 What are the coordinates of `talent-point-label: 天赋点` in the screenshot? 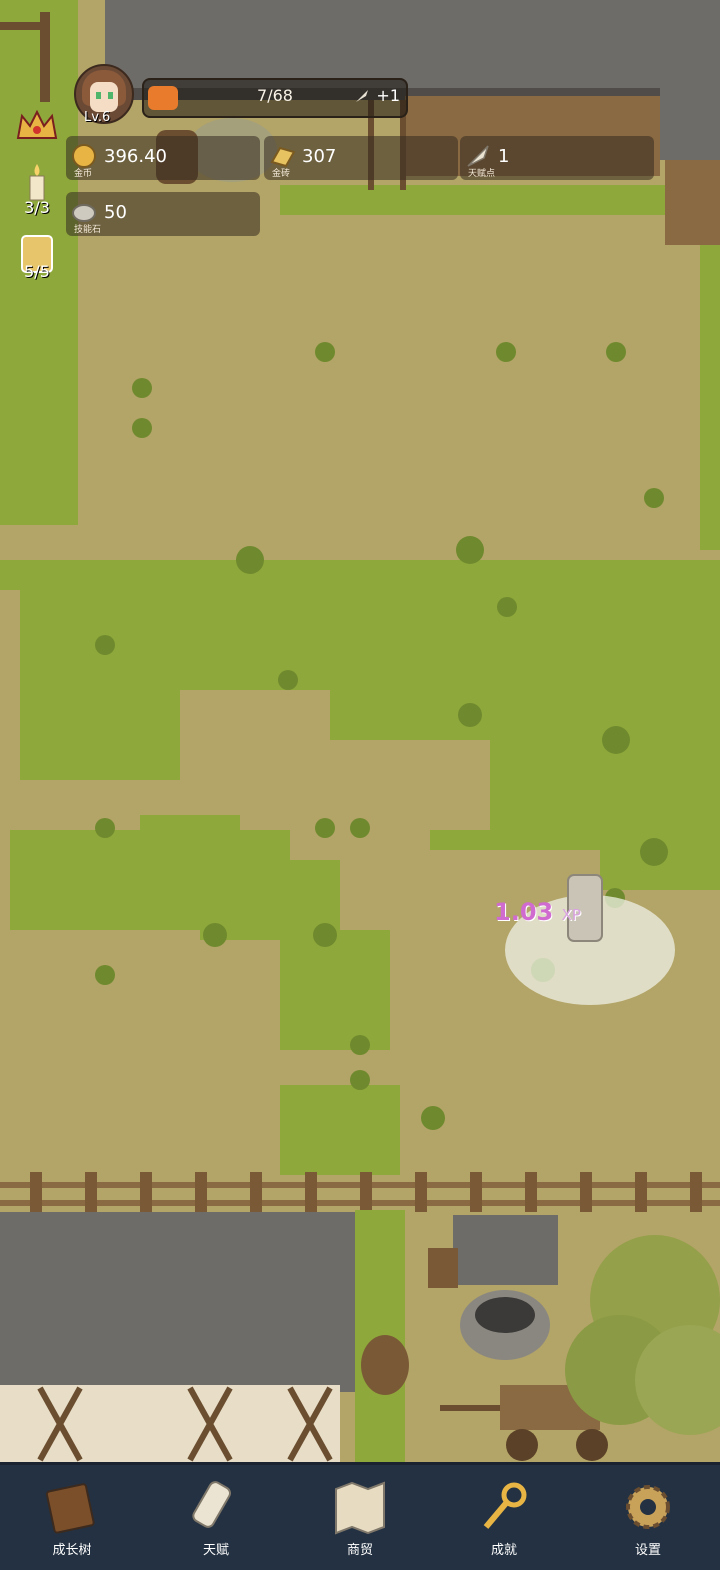 It's located at (482, 174).